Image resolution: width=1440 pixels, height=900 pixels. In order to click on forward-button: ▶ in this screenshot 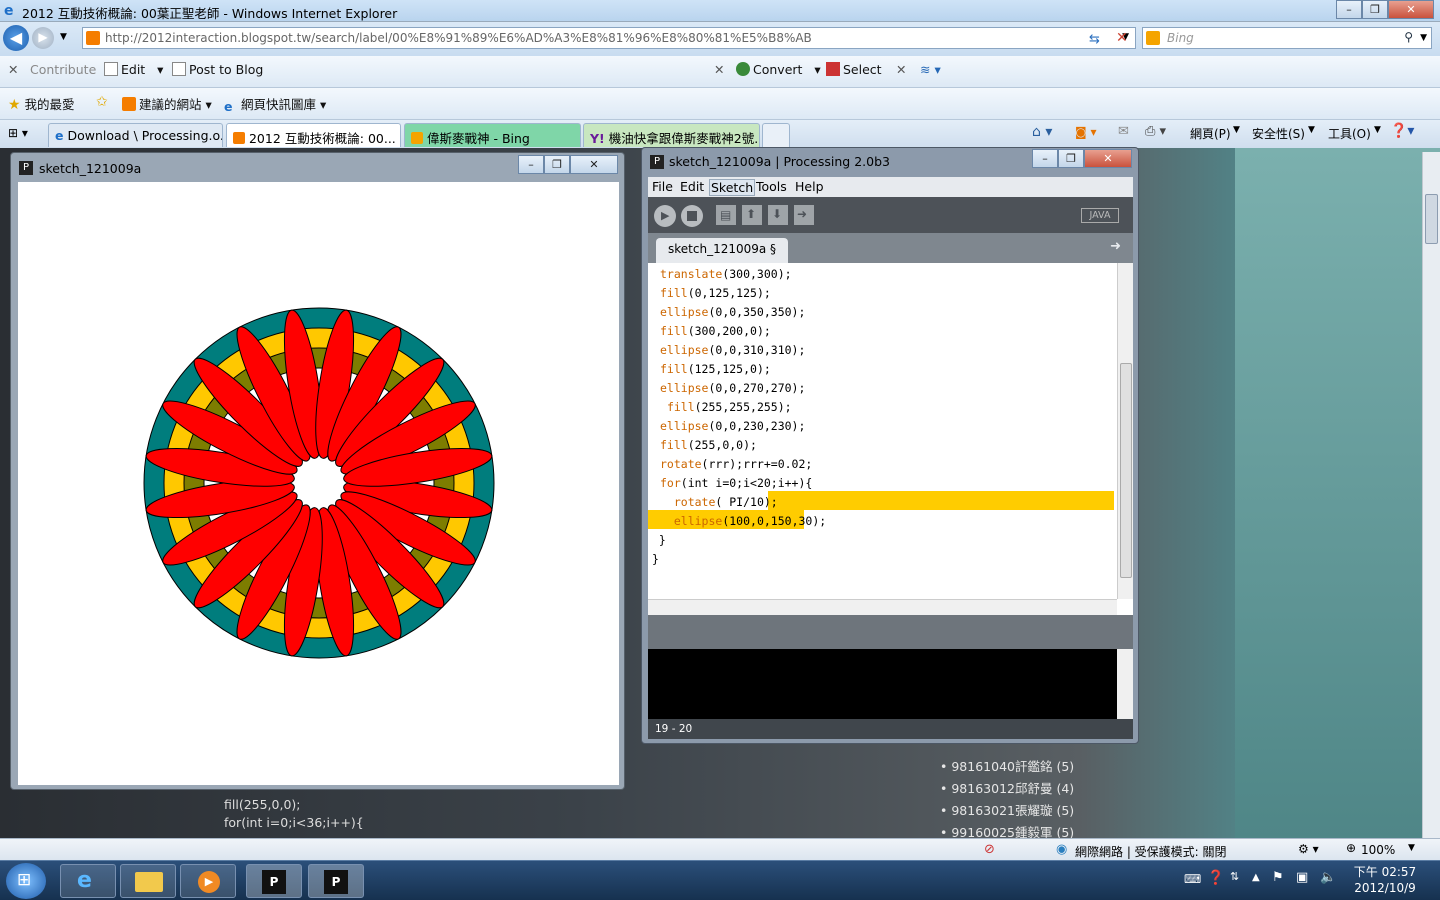, I will do `click(43, 38)`.